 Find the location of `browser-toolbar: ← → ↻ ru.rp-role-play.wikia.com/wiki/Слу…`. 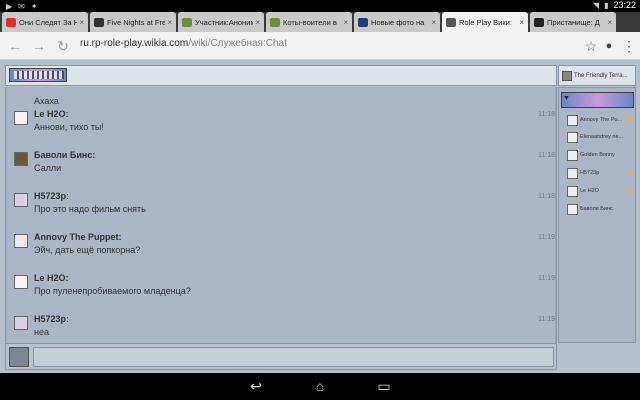

browser-toolbar: ← → ↻ ru.rp-role-play.wikia.com/wiki/Слу… is located at coordinates (320, 46).